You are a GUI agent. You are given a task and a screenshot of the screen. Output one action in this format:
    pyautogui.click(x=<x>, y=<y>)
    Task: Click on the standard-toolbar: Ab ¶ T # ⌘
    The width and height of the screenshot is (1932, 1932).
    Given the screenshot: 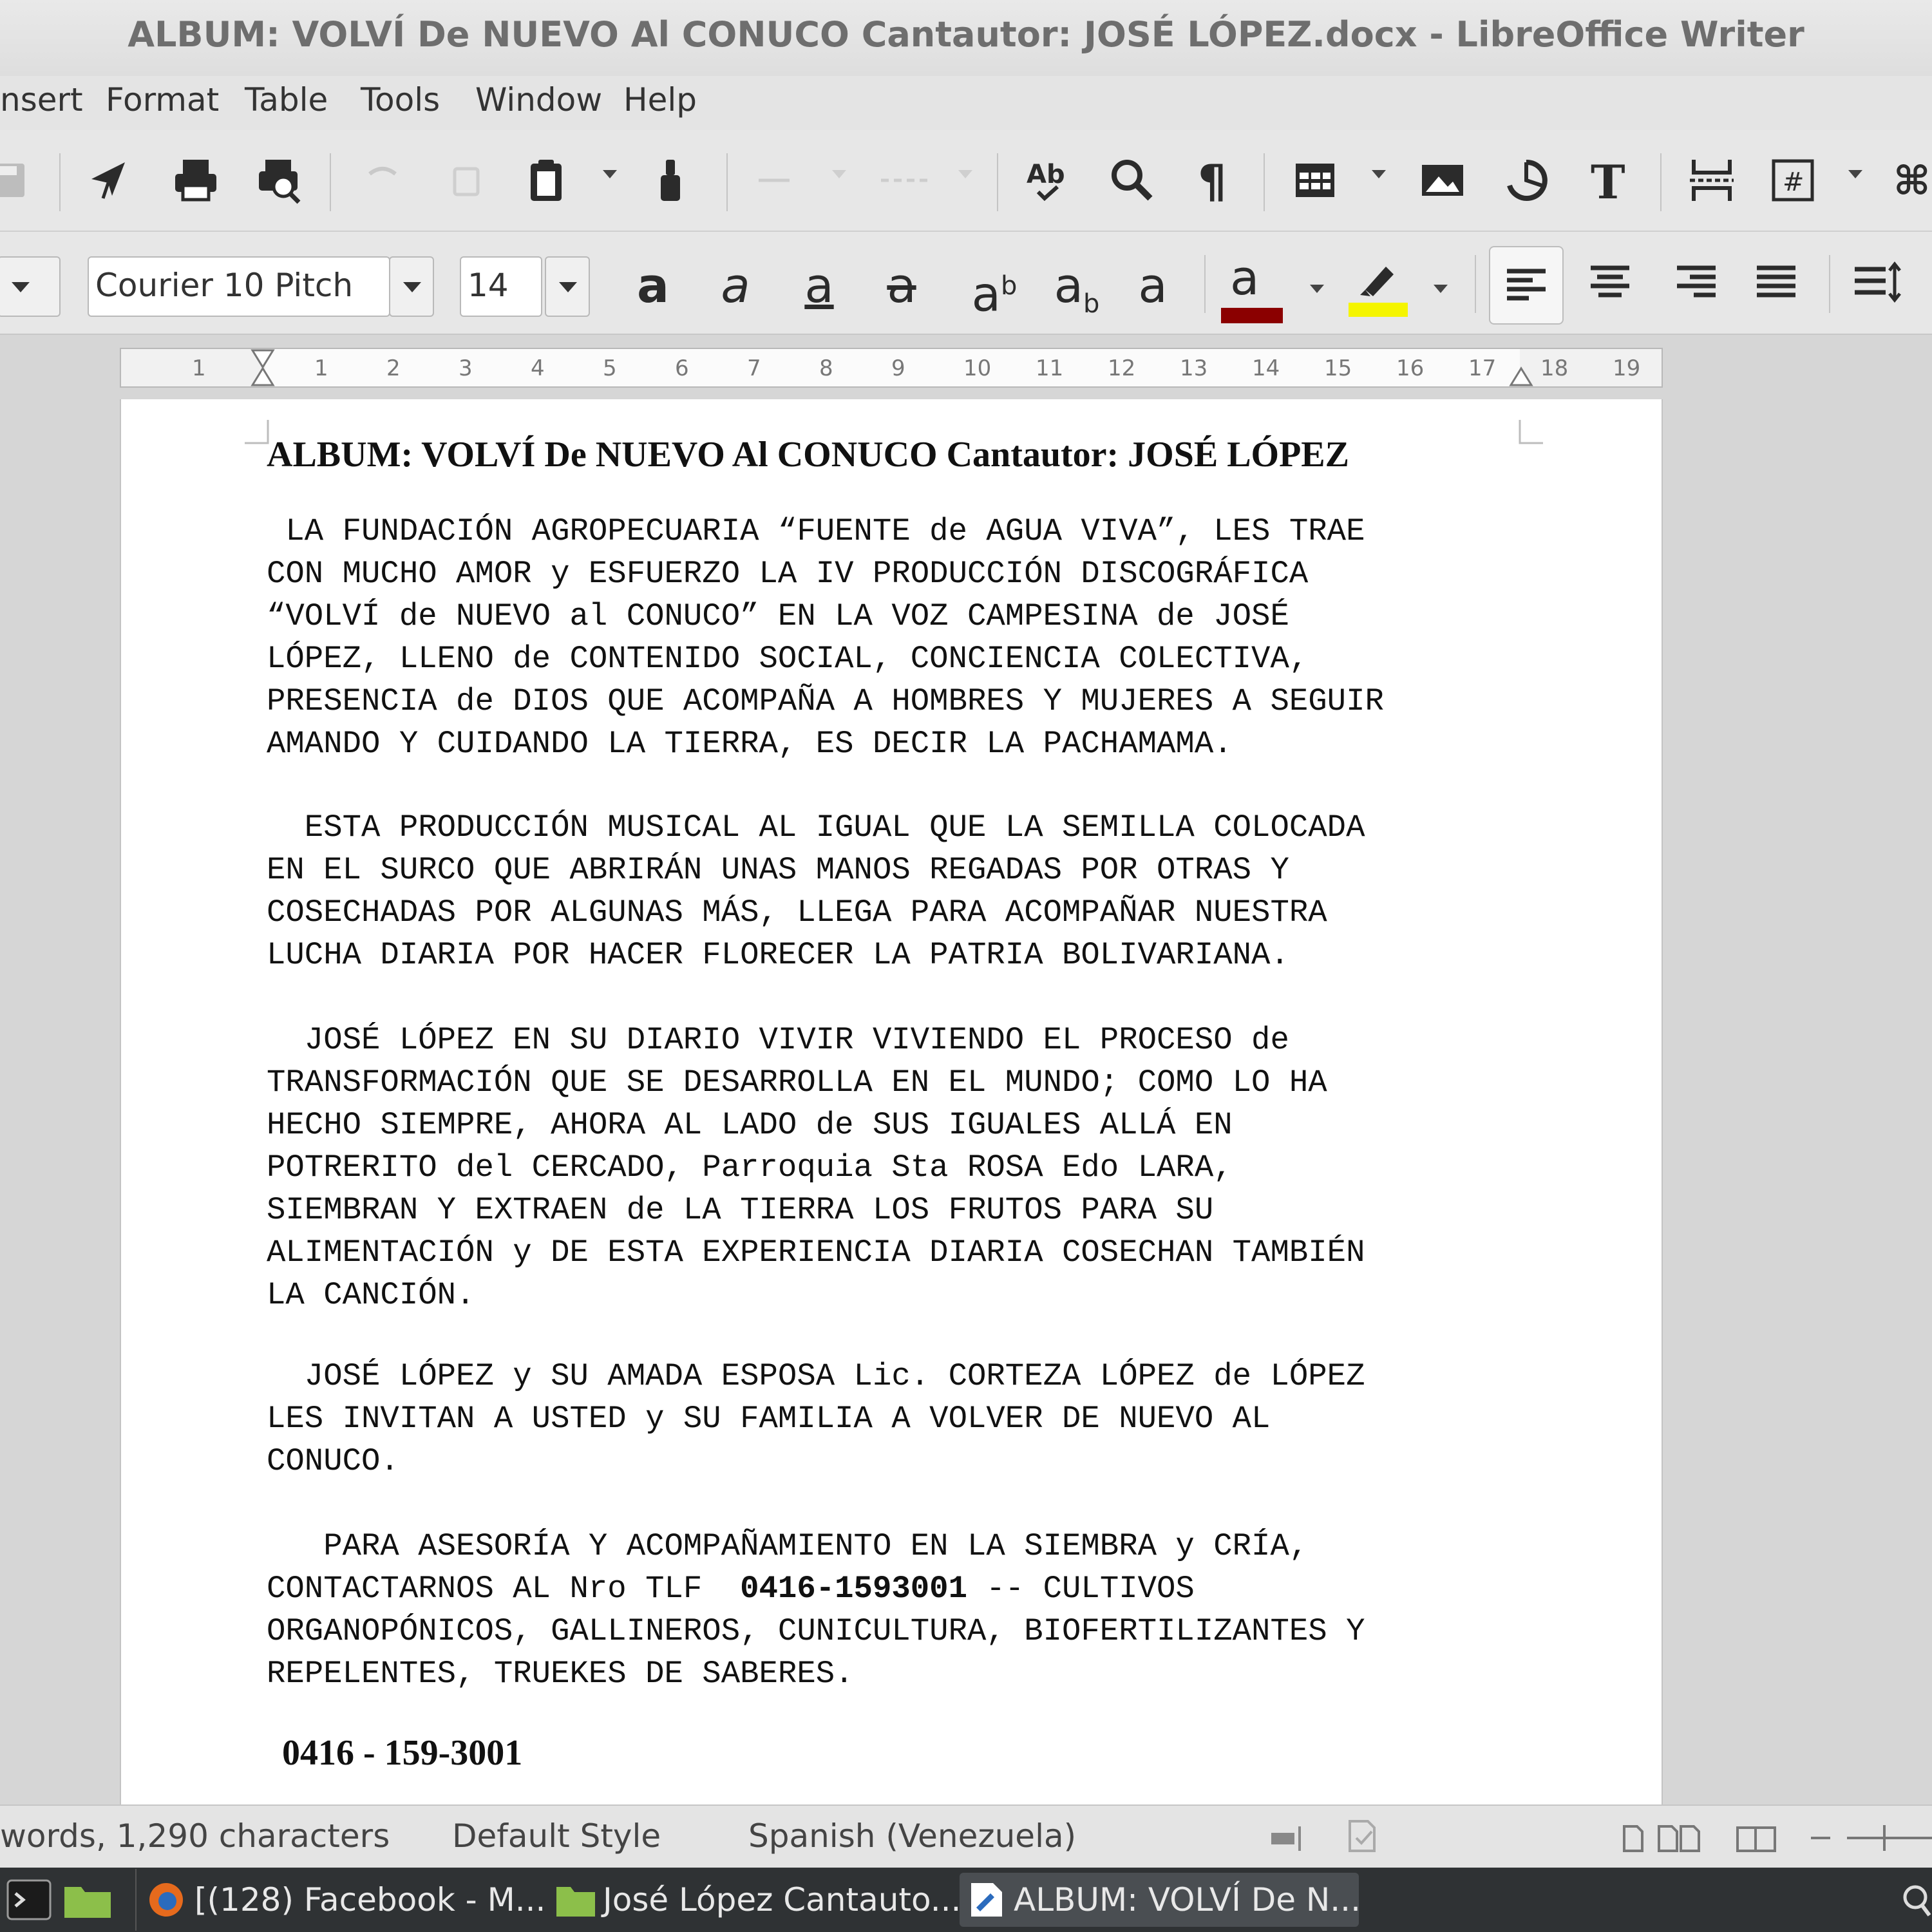 What is the action you would take?
    pyautogui.click(x=966, y=181)
    